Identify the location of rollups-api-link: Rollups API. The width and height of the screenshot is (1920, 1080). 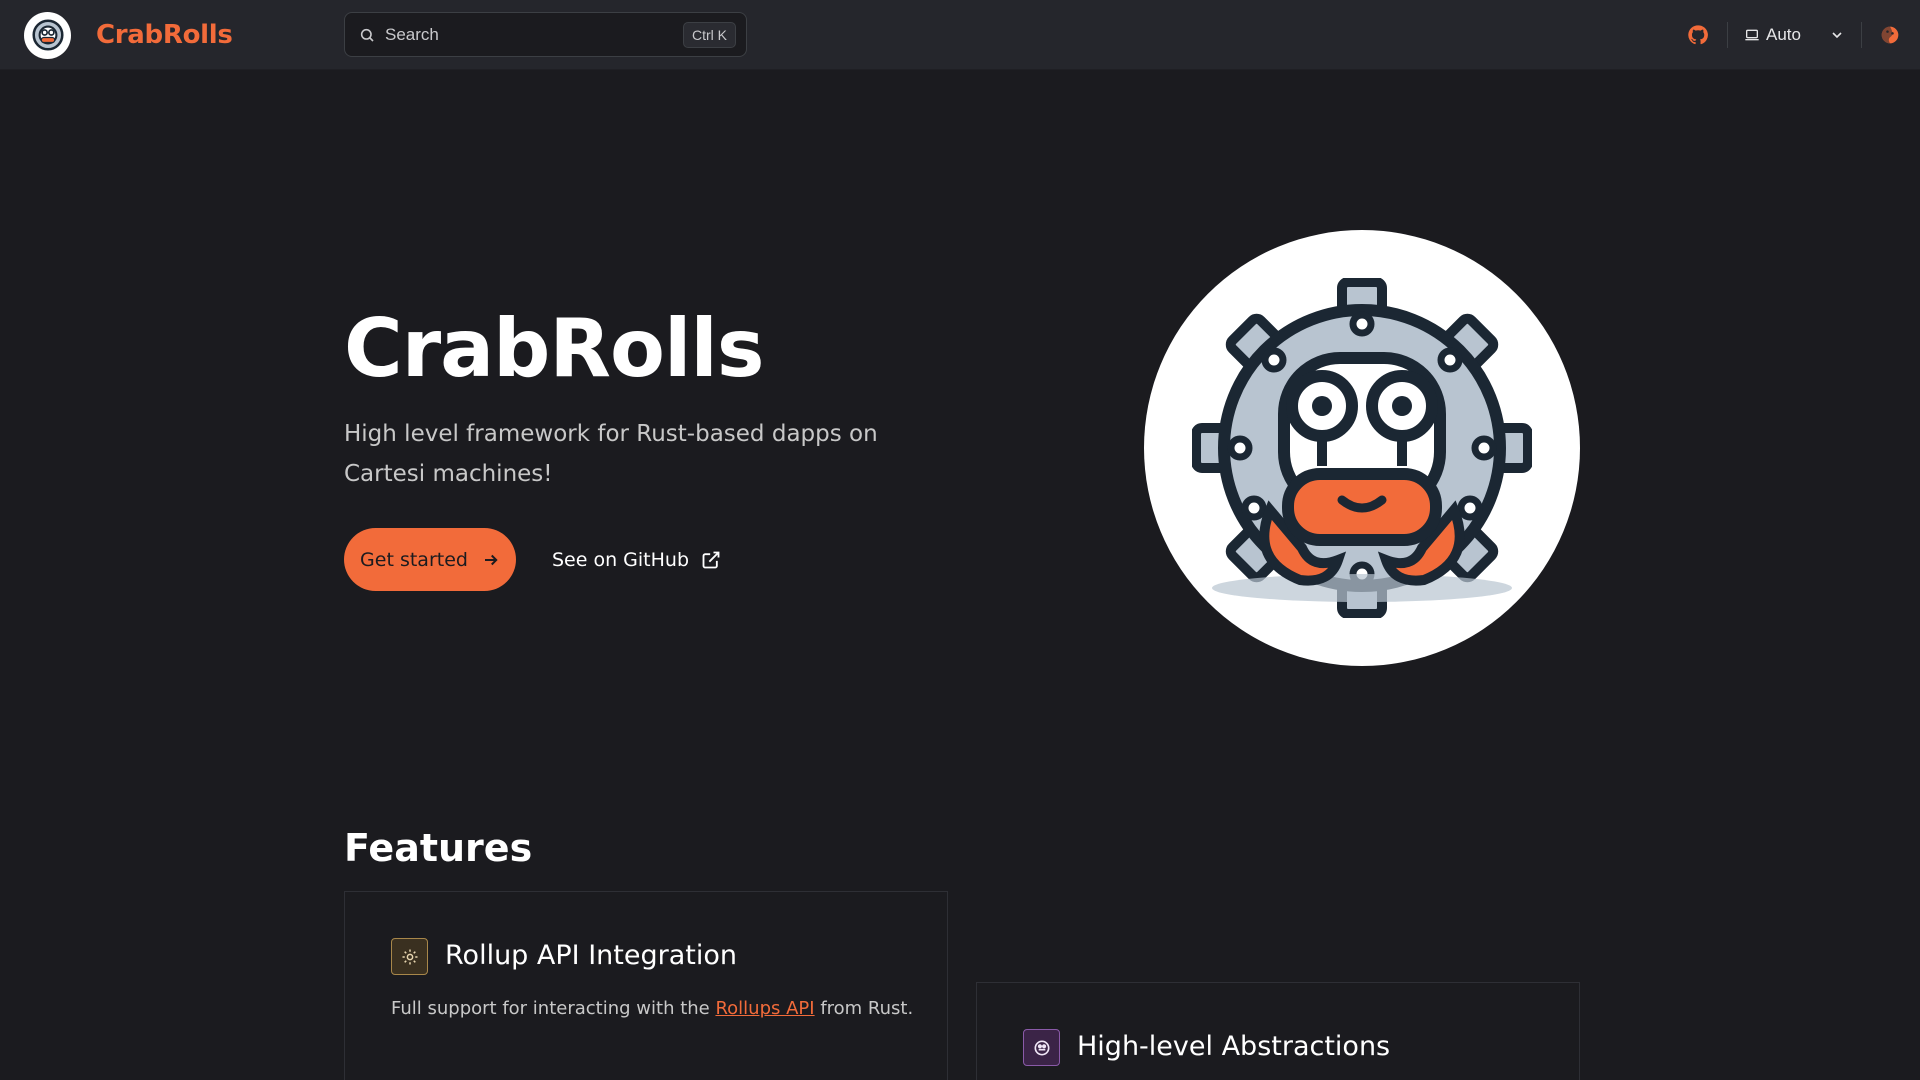
(764, 1008).